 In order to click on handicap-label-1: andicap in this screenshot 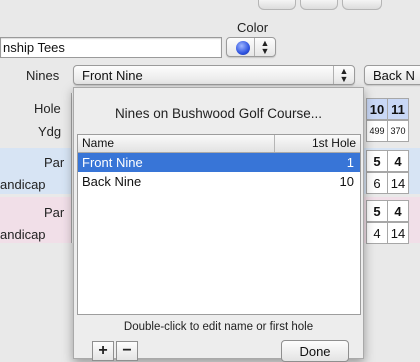, I will do `click(23, 184)`.